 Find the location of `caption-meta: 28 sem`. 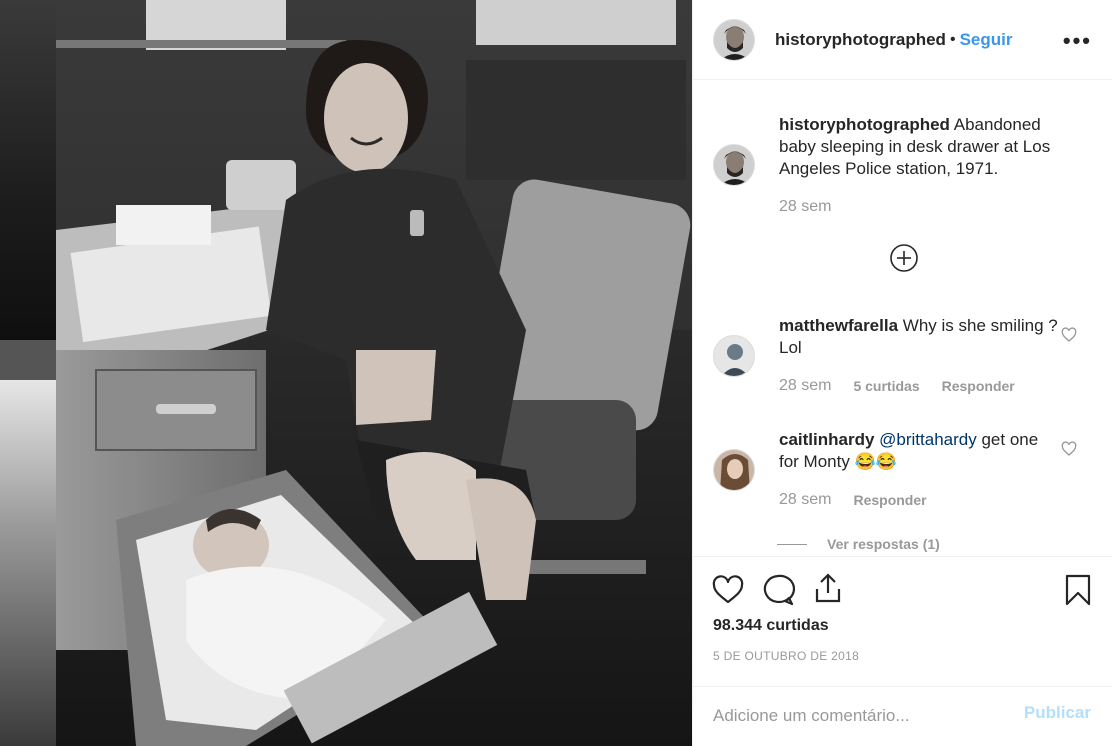

caption-meta: 28 sem is located at coordinates (805, 207).